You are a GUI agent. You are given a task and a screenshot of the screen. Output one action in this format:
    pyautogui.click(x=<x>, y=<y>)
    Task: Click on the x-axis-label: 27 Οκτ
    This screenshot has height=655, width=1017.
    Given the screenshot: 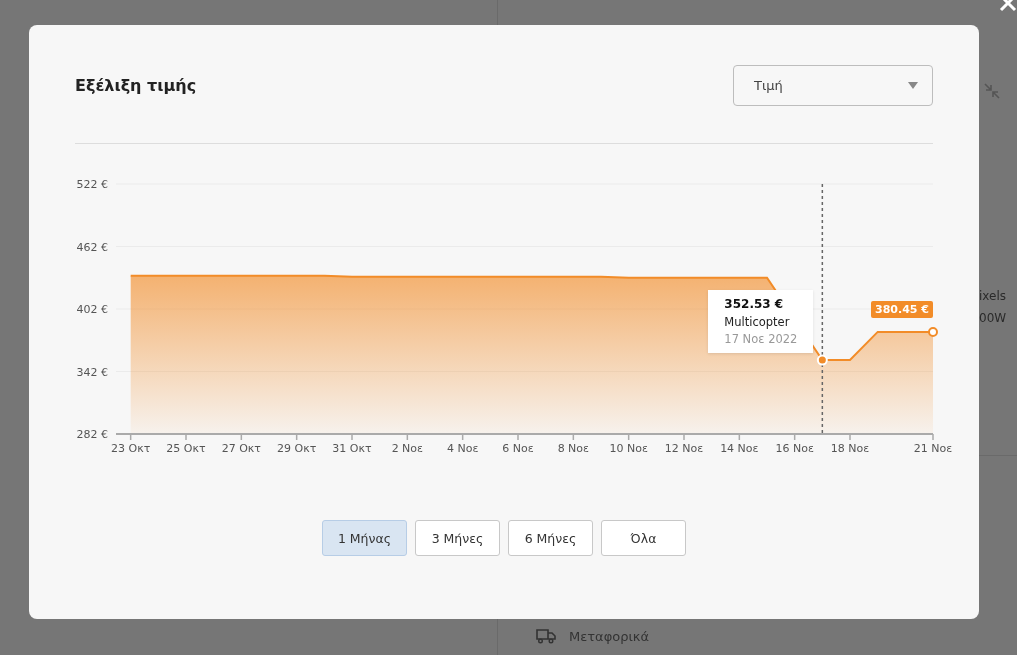 What is the action you would take?
    pyautogui.click(x=241, y=448)
    